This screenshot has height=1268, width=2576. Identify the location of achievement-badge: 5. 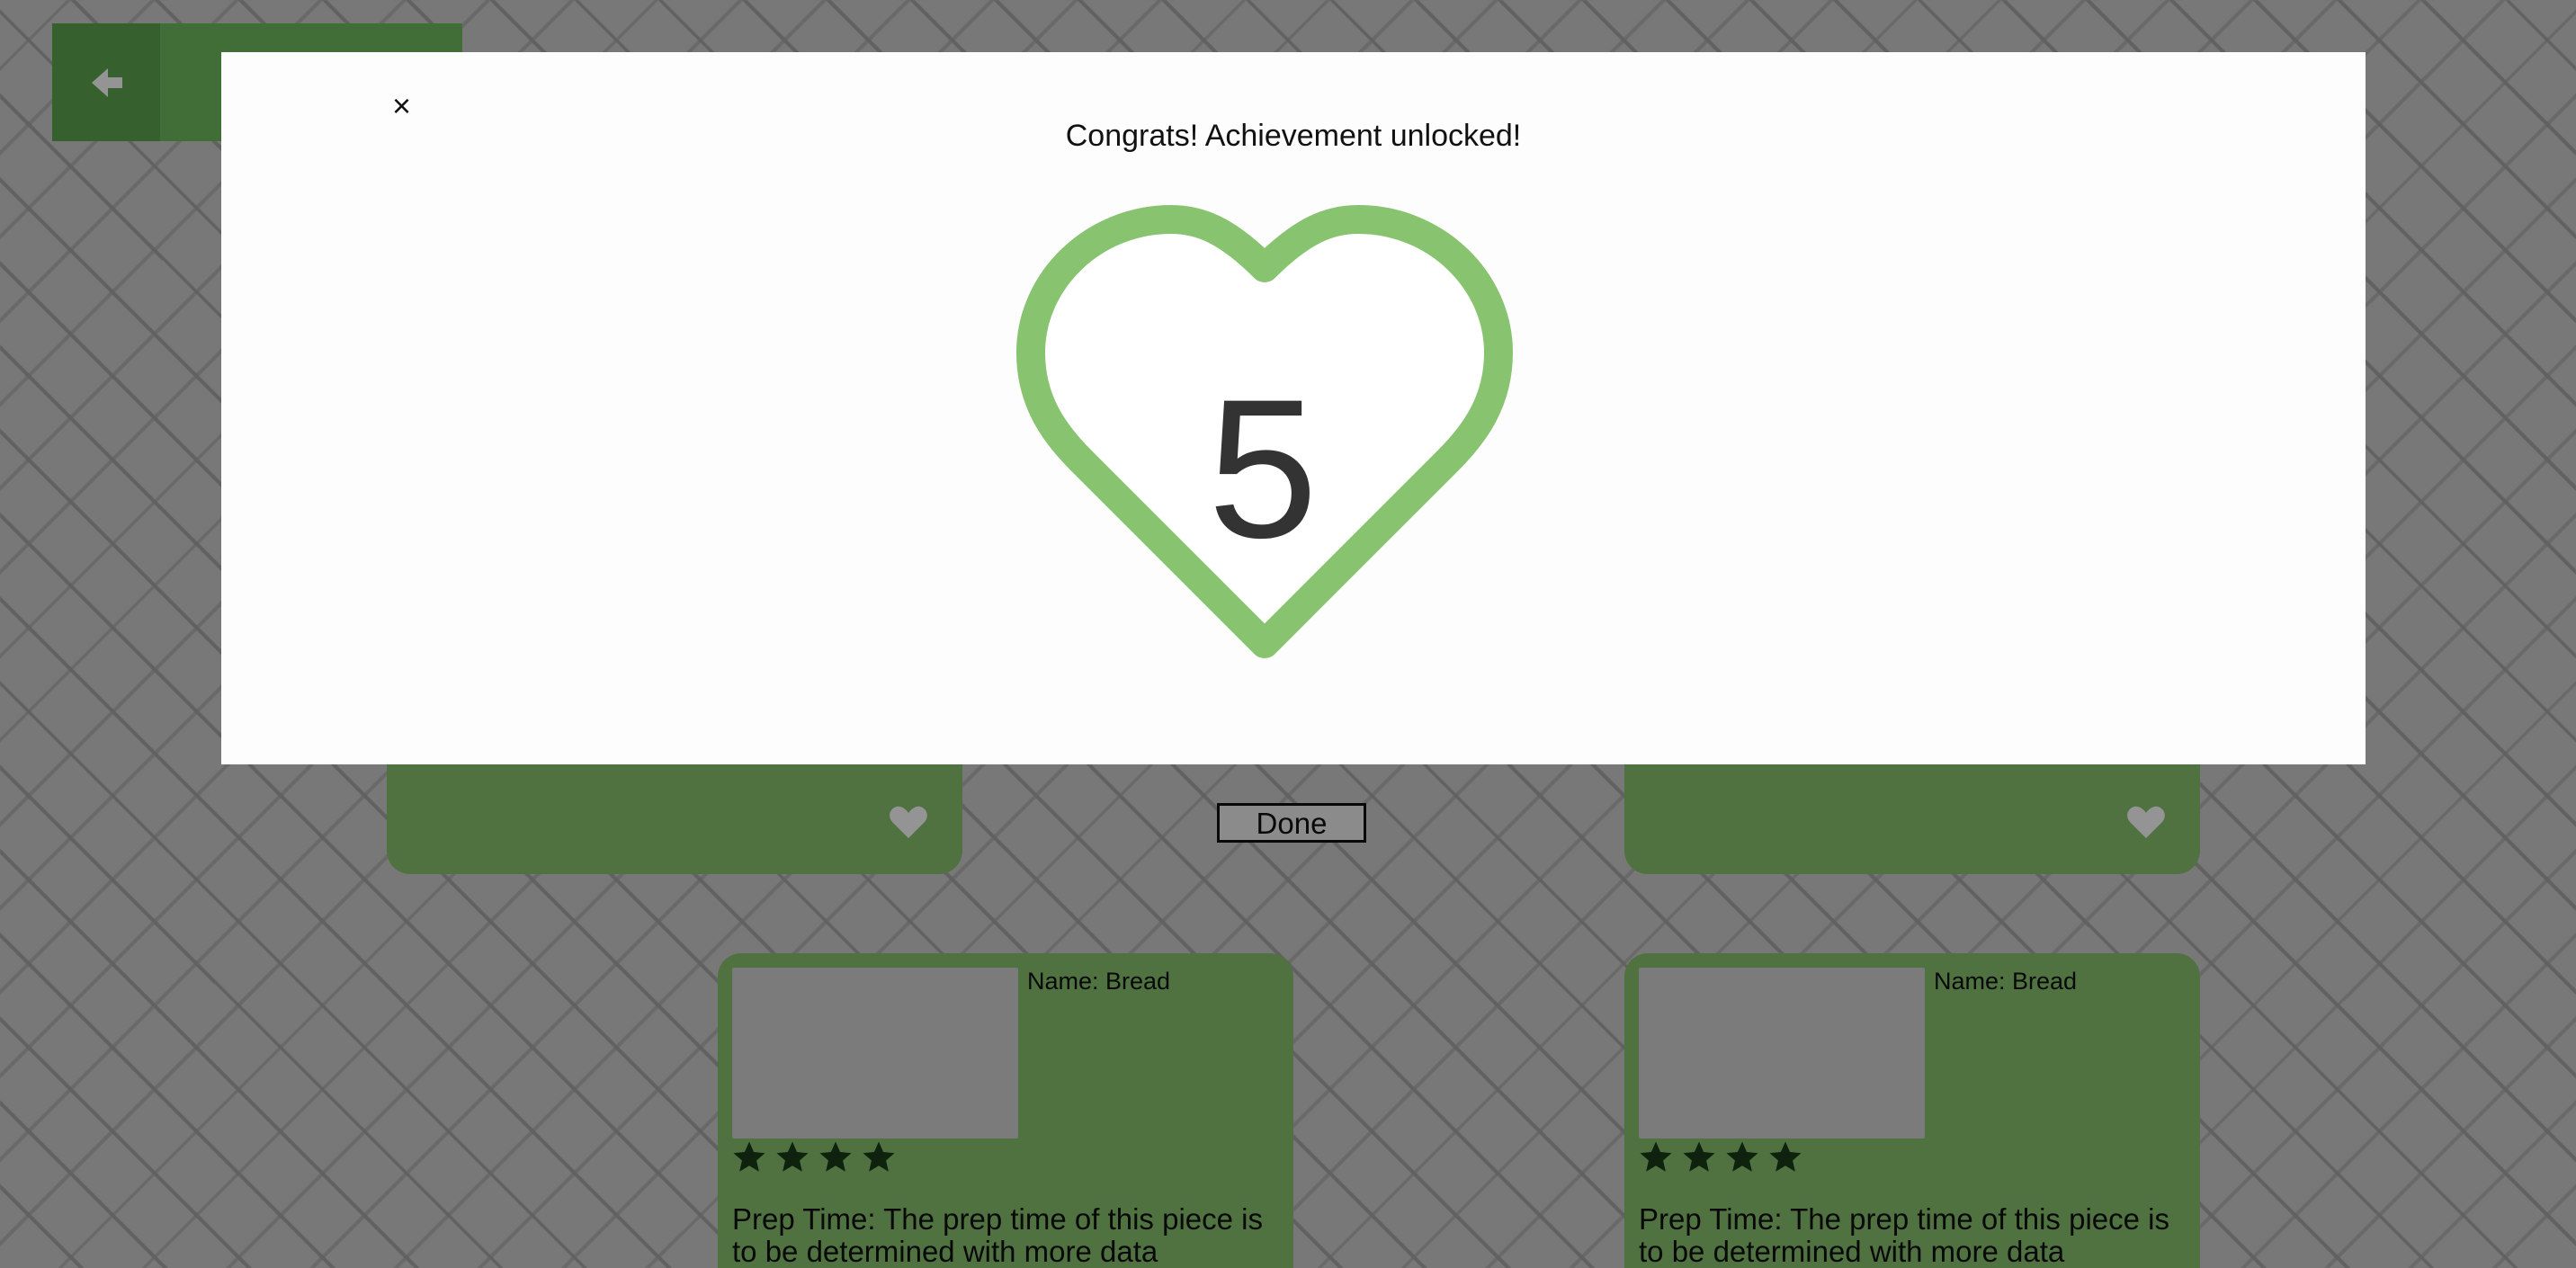
(1264, 428).